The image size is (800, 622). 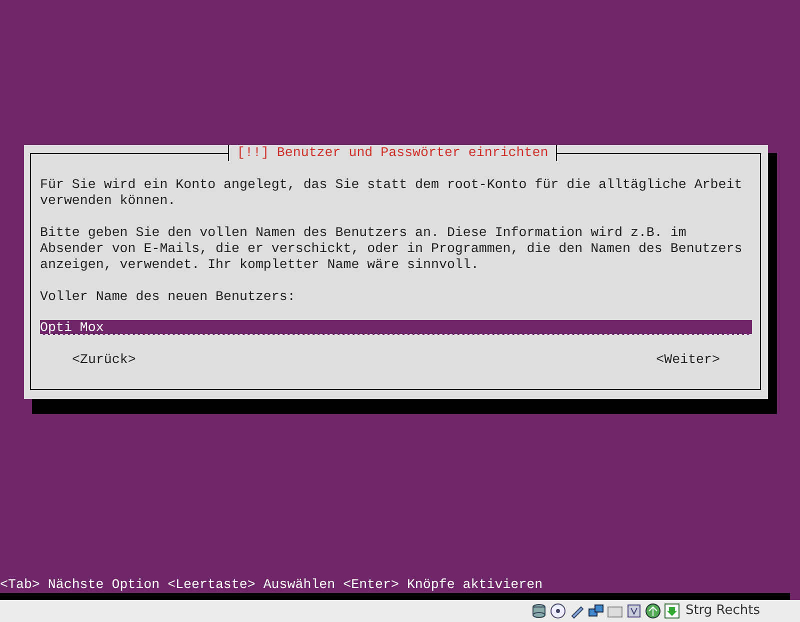 I want to click on input-field: Opti Mox, so click(x=396, y=327).